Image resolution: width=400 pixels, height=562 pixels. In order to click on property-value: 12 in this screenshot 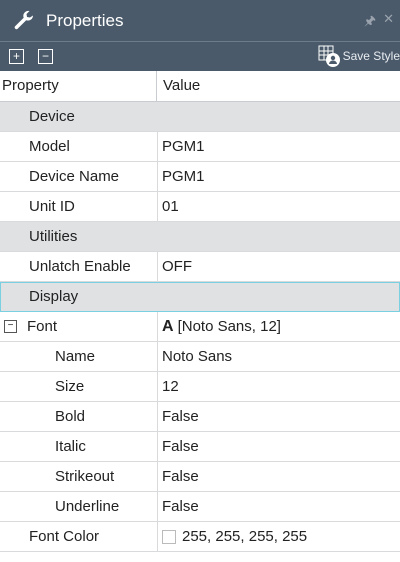, I will do `click(279, 386)`.